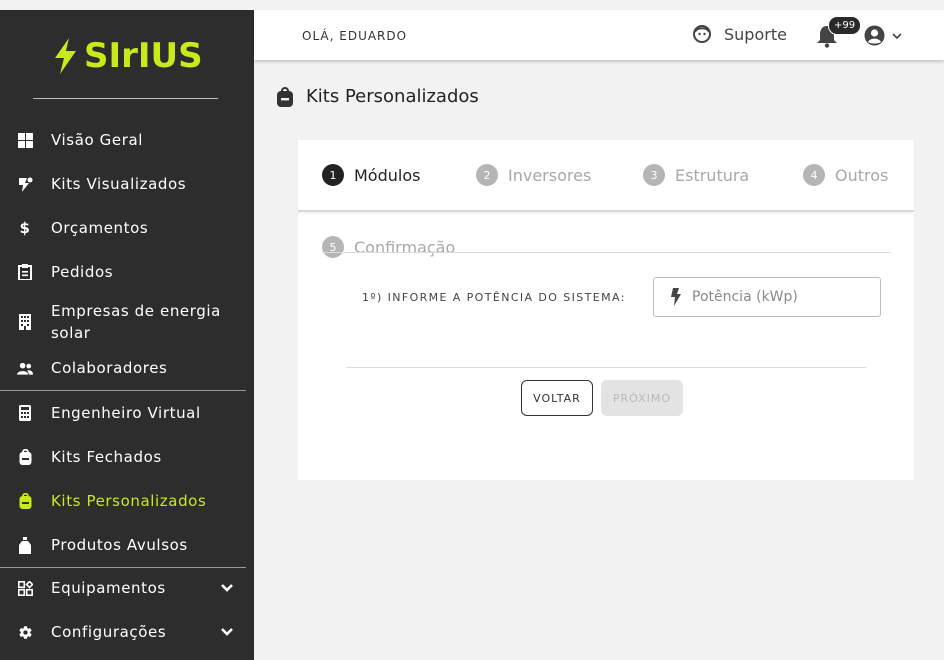  Describe the element at coordinates (109, 632) in the screenshot. I see `sidebar-item-label: Configurações` at that location.